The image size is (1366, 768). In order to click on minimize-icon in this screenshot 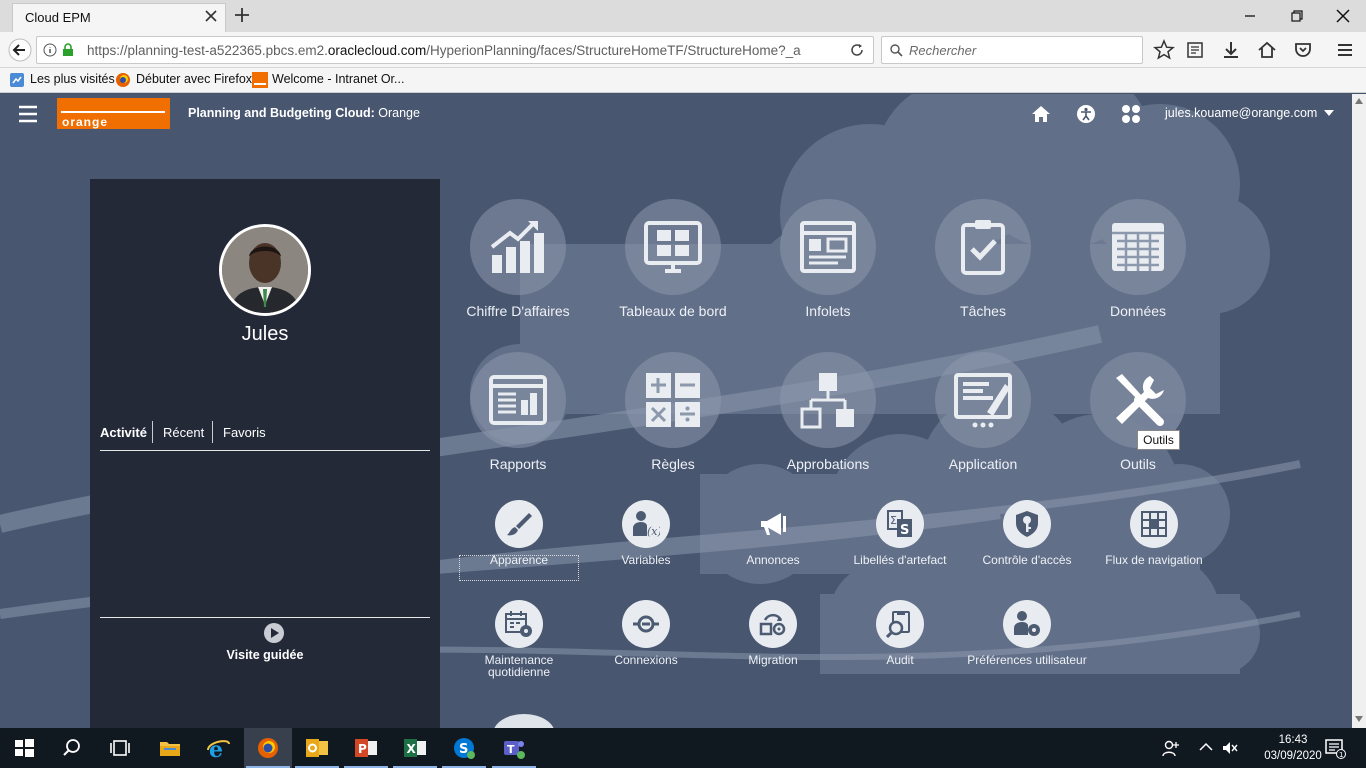, I will do `click(1250, 16)`.